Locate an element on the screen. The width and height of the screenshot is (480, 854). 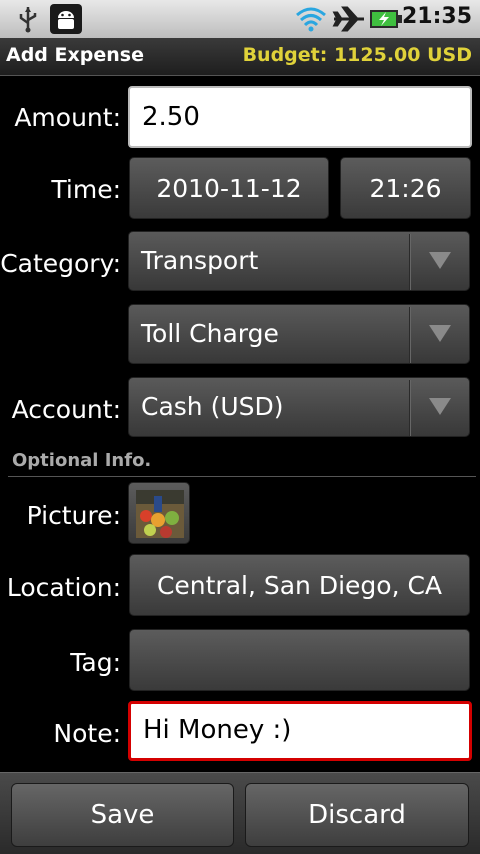
discard-button: Discard is located at coordinates (357, 815).